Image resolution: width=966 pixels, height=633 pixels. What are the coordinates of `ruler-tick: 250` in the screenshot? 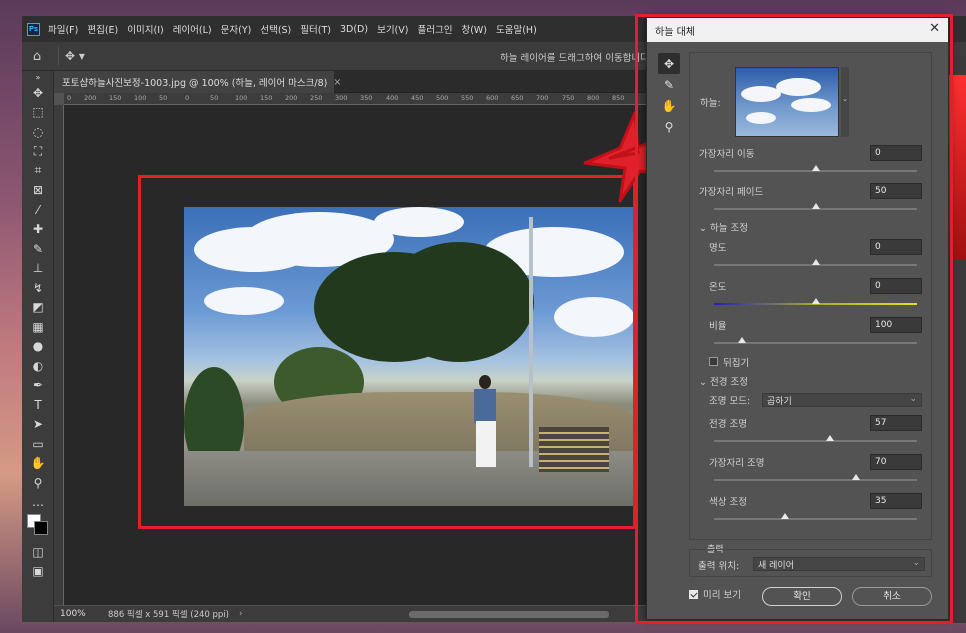 It's located at (316, 98).